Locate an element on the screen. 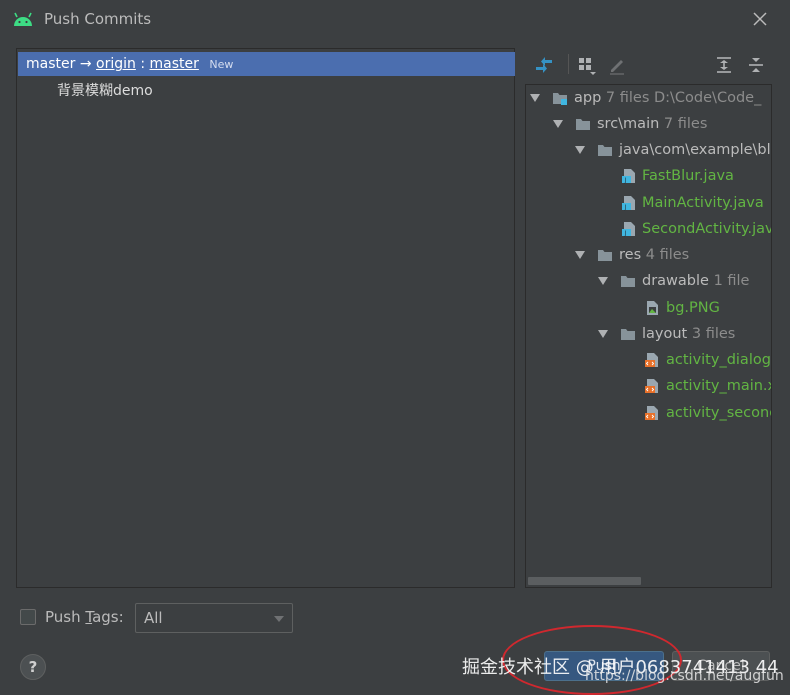 Image resolution: width=790 pixels, height=695 pixels. module-path: D:\Code\Code_ is located at coordinates (708, 98).